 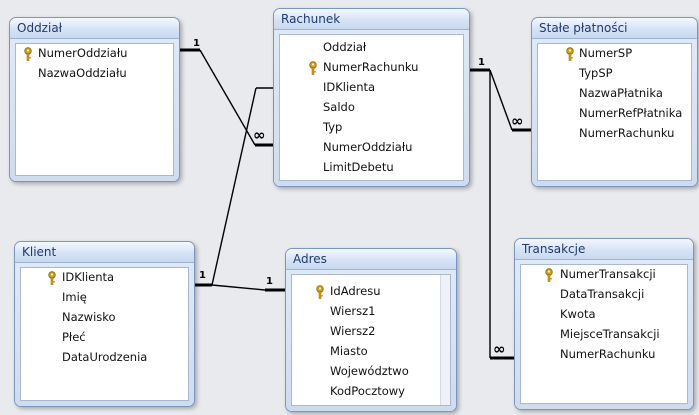 I want to click on card-many-rachunek-oddzial: ∞, so click(x=259, y=135).